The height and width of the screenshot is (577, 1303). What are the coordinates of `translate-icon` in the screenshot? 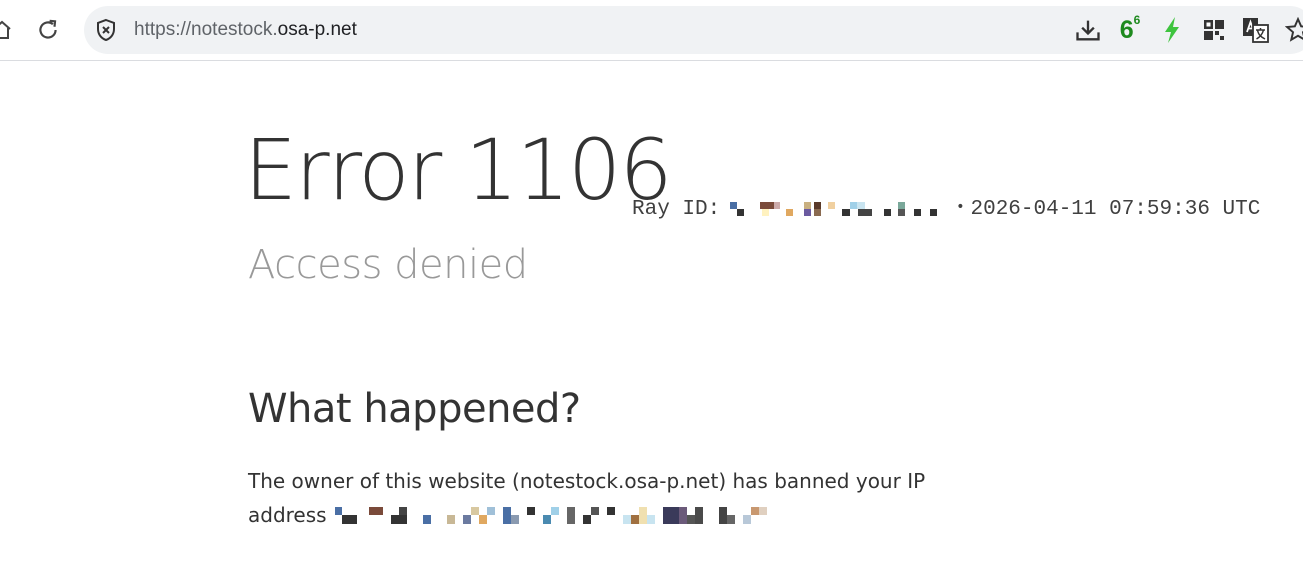 It's located at (1256, 30).